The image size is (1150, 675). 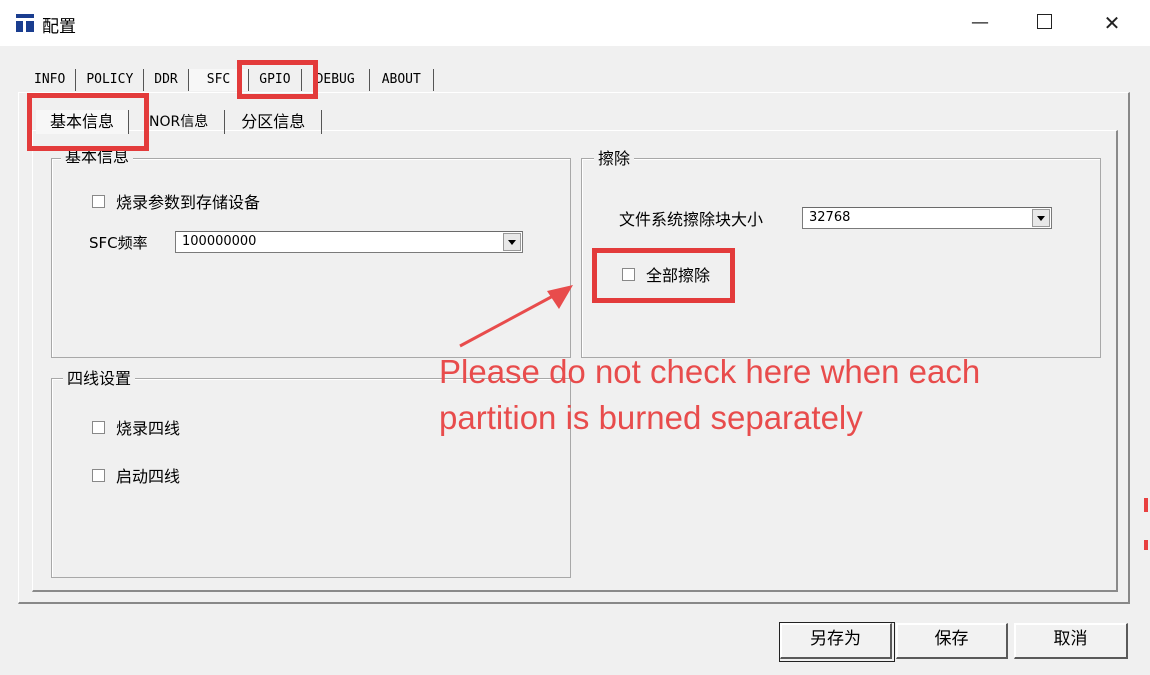 What do you see at coordinates (663, 275) in the screenshot?
I see `highlight-erase-all` at bounding box center [663, 275].